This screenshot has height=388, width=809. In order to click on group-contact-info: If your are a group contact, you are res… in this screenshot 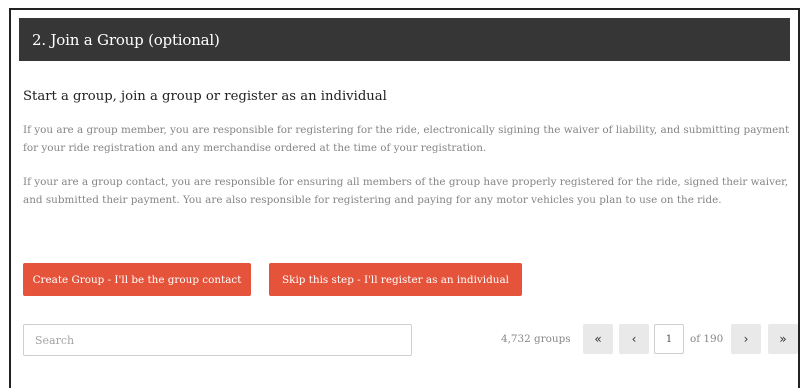, I will do `click(406, 191)`.